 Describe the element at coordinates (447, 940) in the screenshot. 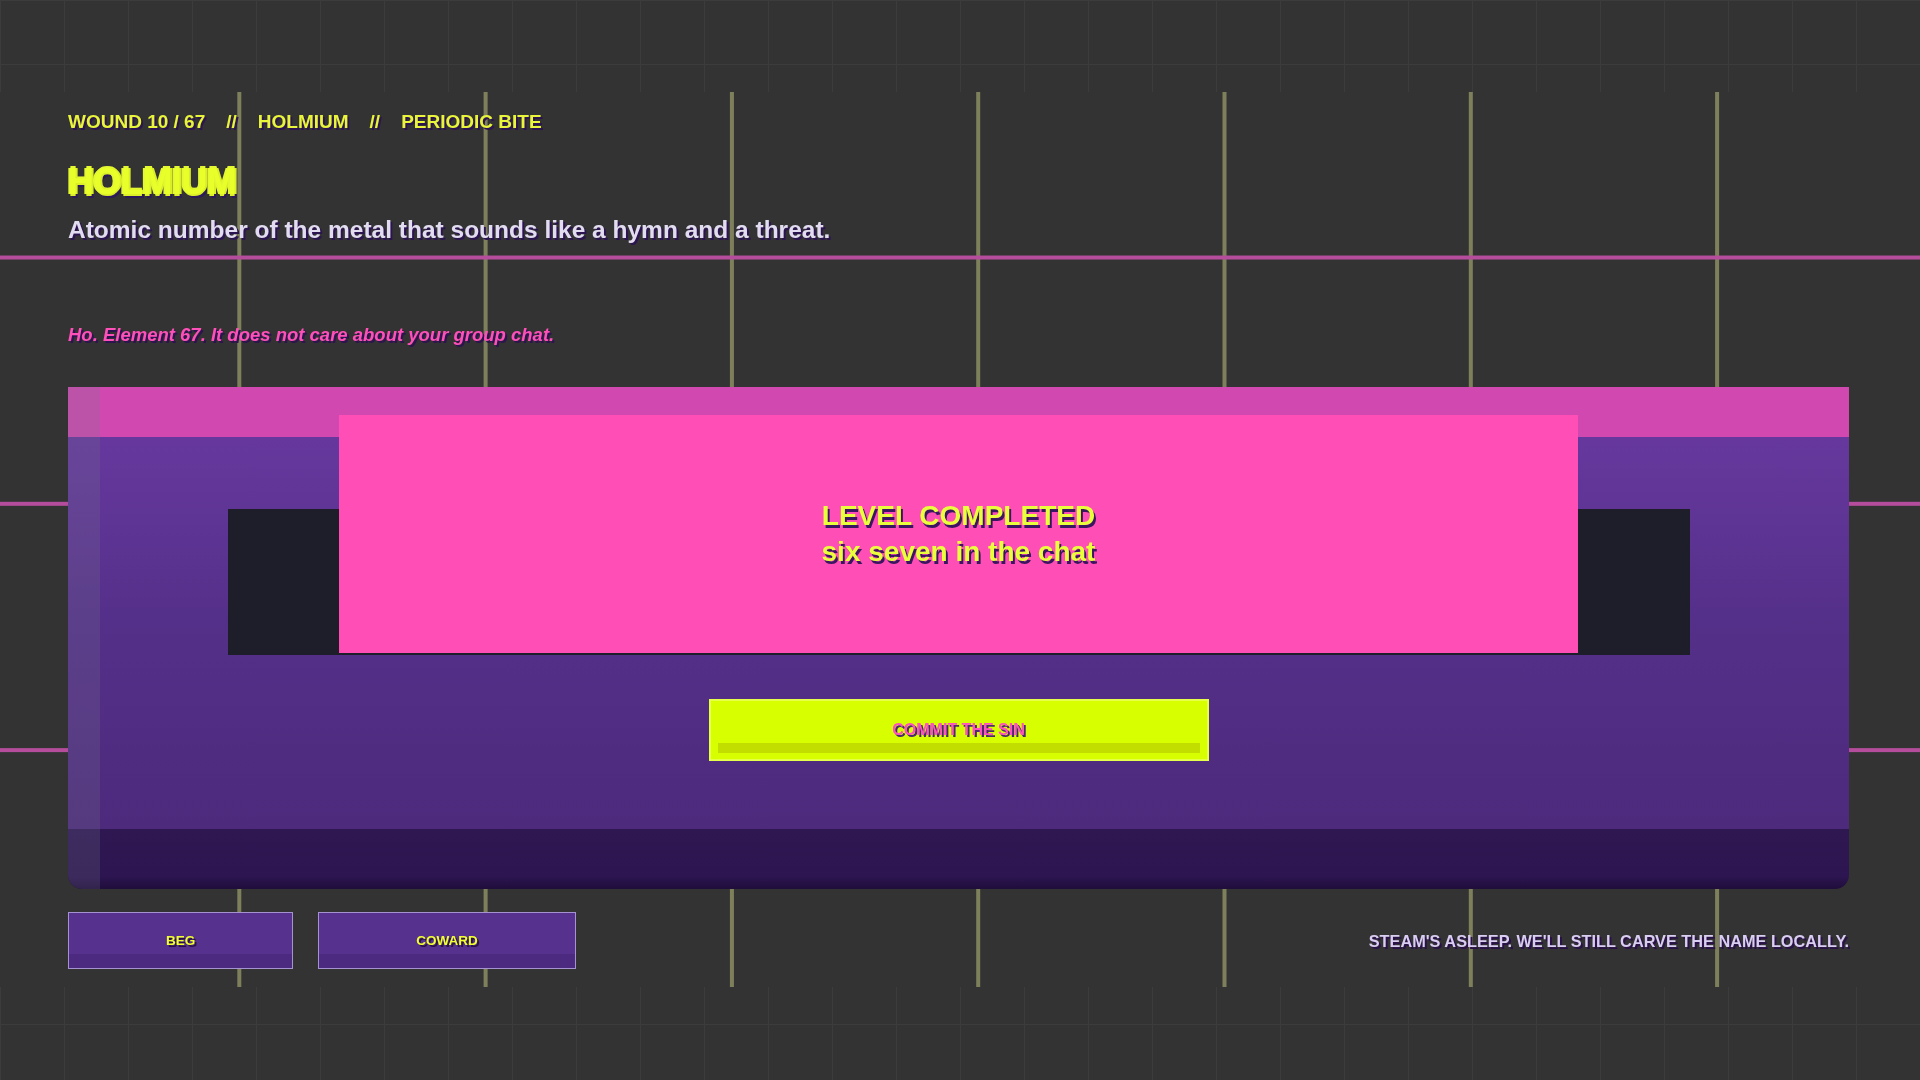

I see `action-button: COWARD` at that location.